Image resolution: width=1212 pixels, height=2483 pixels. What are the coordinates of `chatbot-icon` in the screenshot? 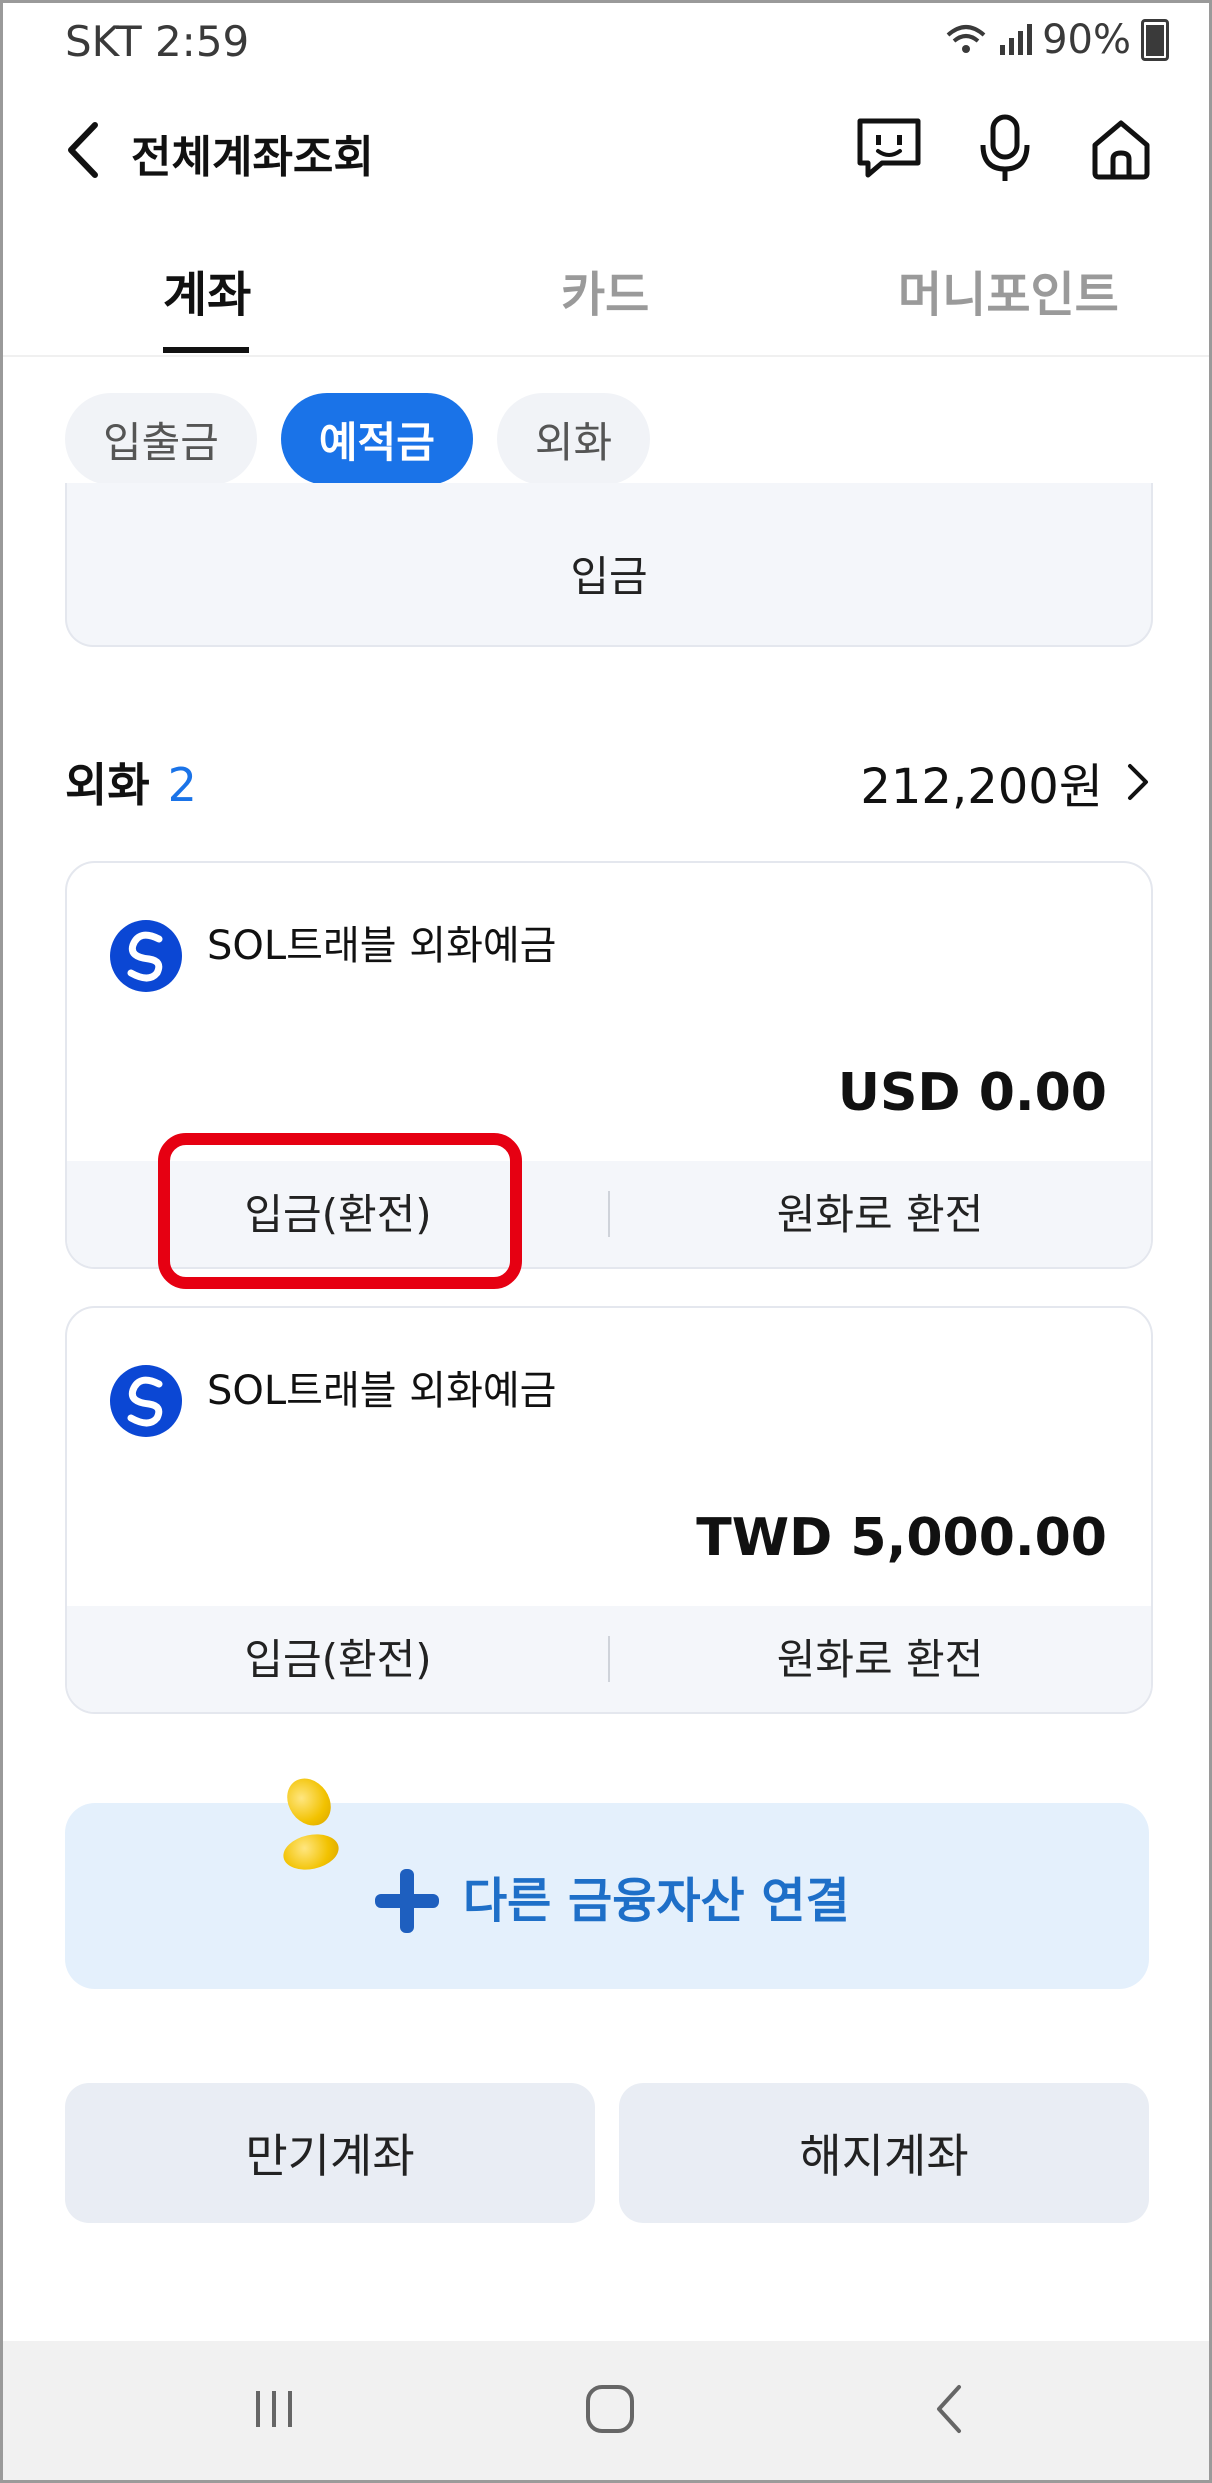 It's located at (889, 148).